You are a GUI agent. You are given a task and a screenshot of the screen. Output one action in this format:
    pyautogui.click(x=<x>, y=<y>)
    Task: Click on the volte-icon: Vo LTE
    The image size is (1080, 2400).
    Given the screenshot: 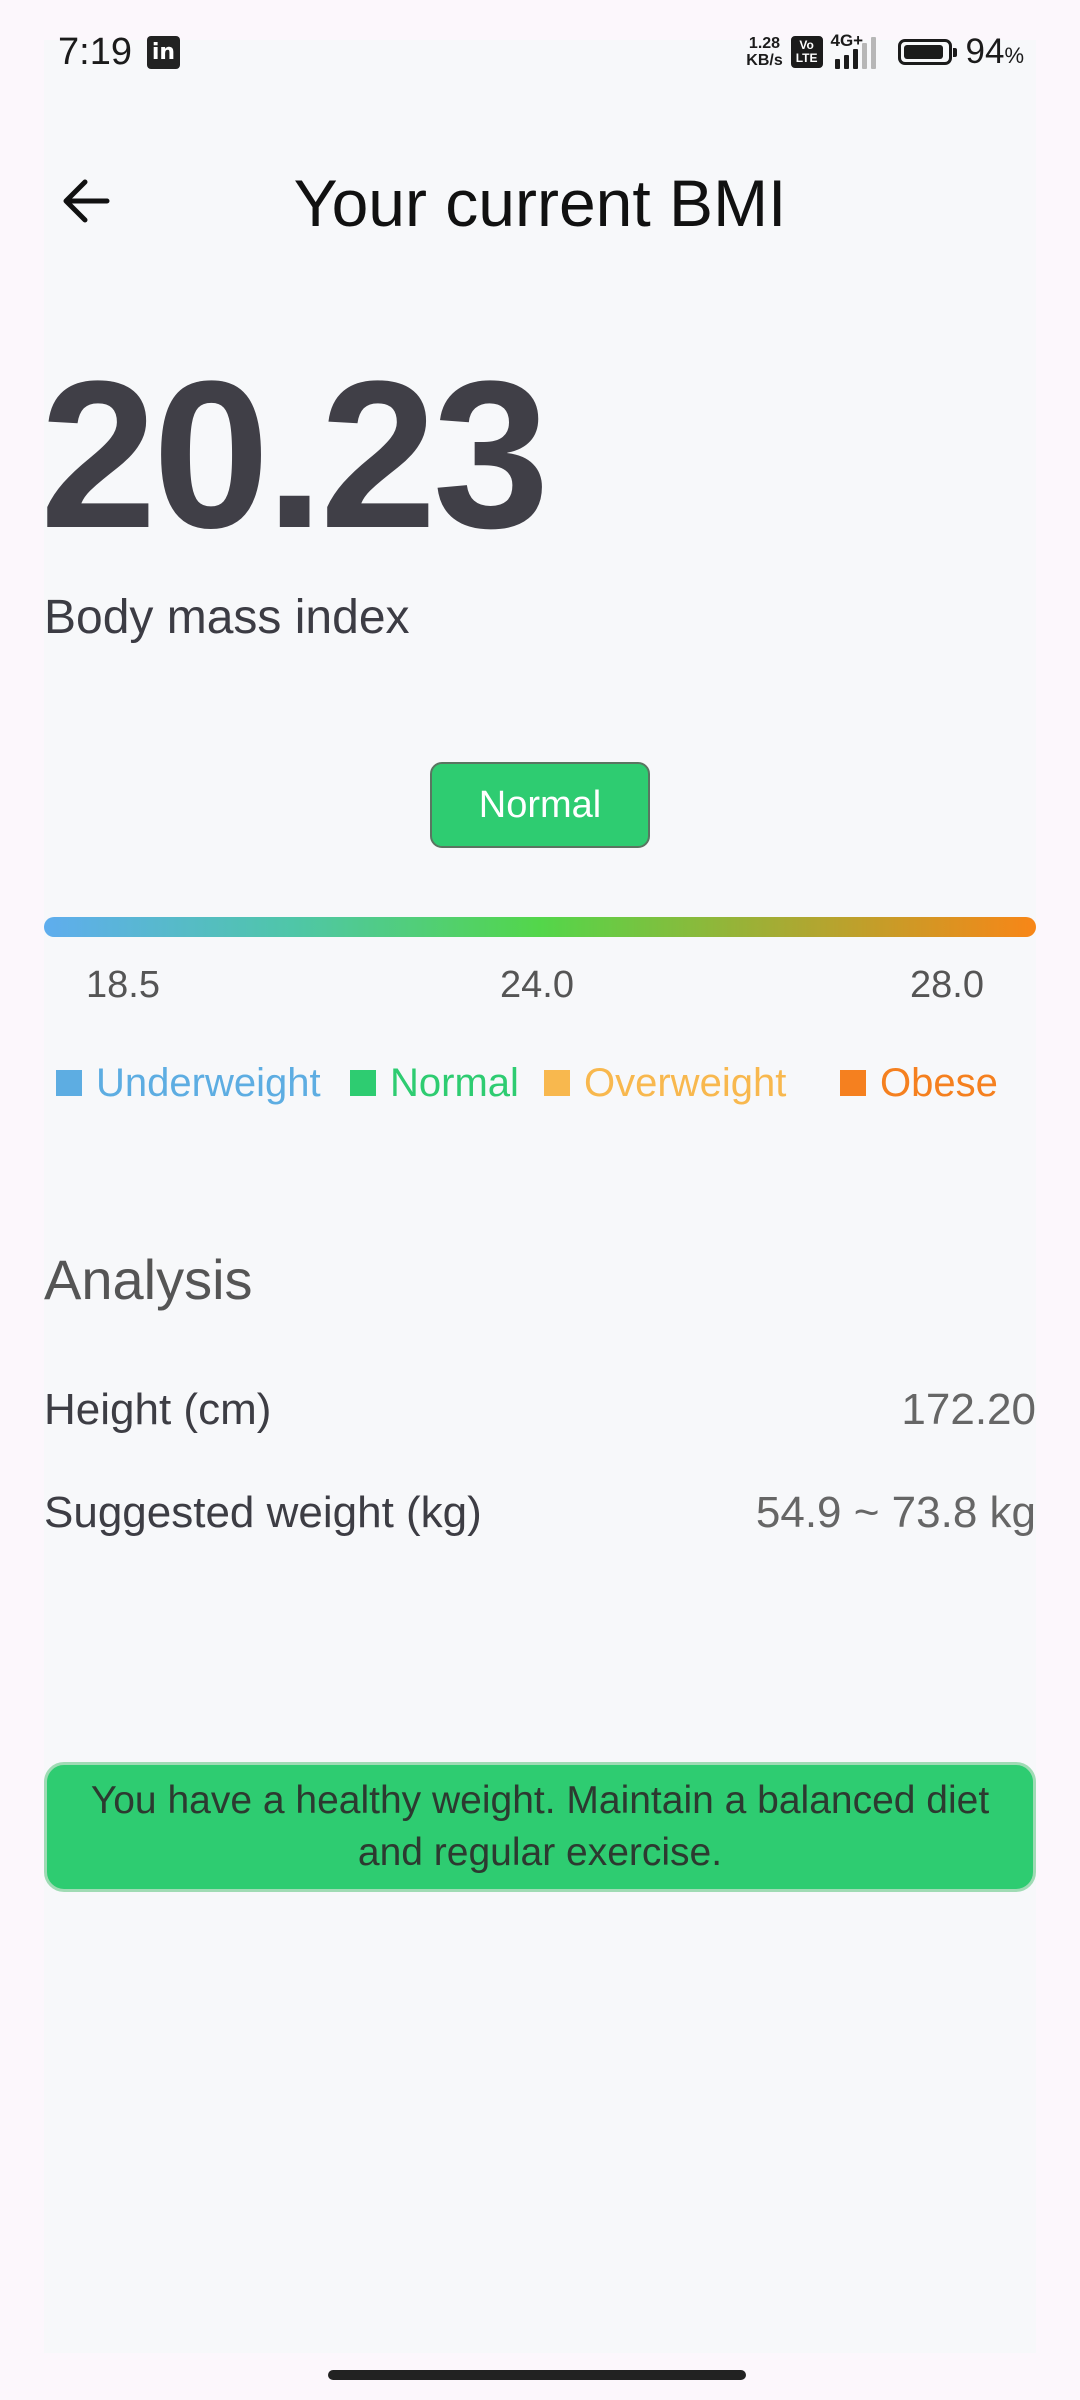 What is the action you would take?
    pyautogui.click(x=806, y=52)
    